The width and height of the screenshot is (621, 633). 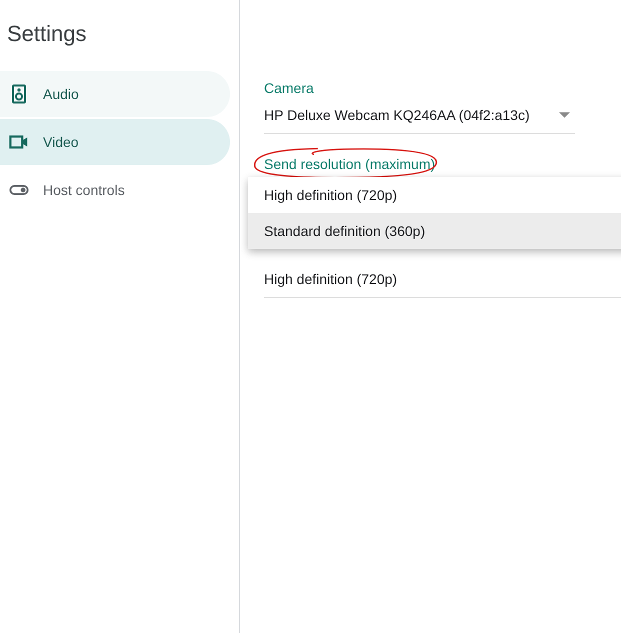 I want to click on send-resolution-label: Send resolution (maximum), so click(x=350, y=164).